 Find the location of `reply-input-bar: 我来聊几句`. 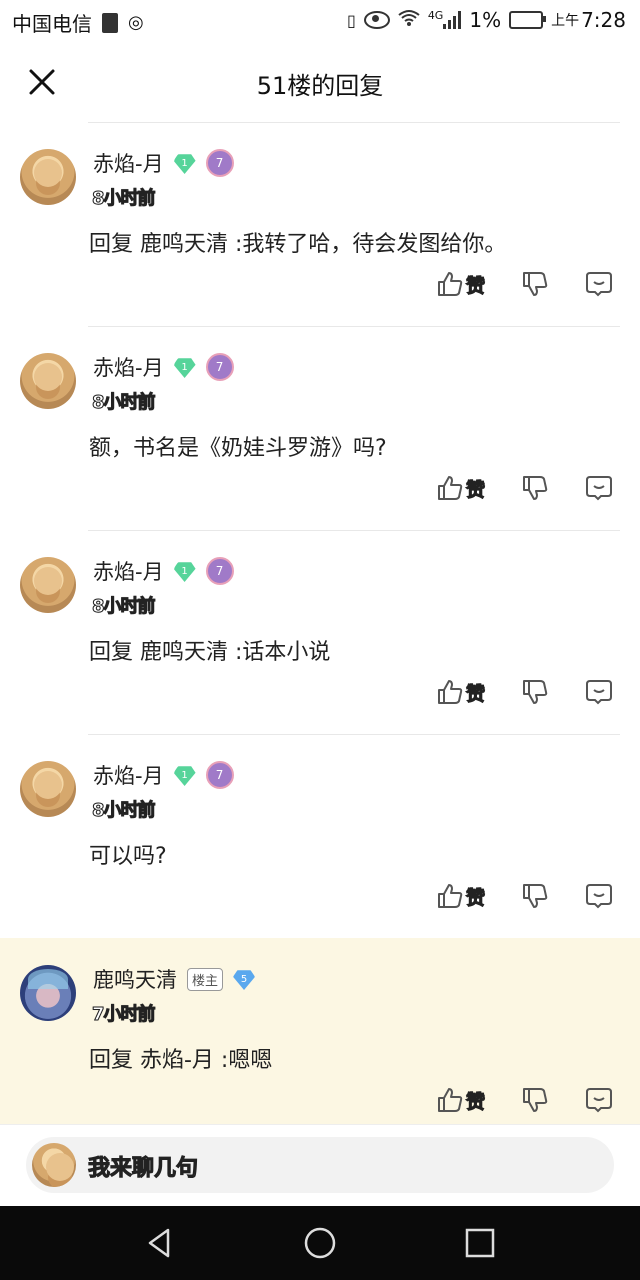

reply-input-bar: 我来聊几句 is located at coordinates (320, 1165).